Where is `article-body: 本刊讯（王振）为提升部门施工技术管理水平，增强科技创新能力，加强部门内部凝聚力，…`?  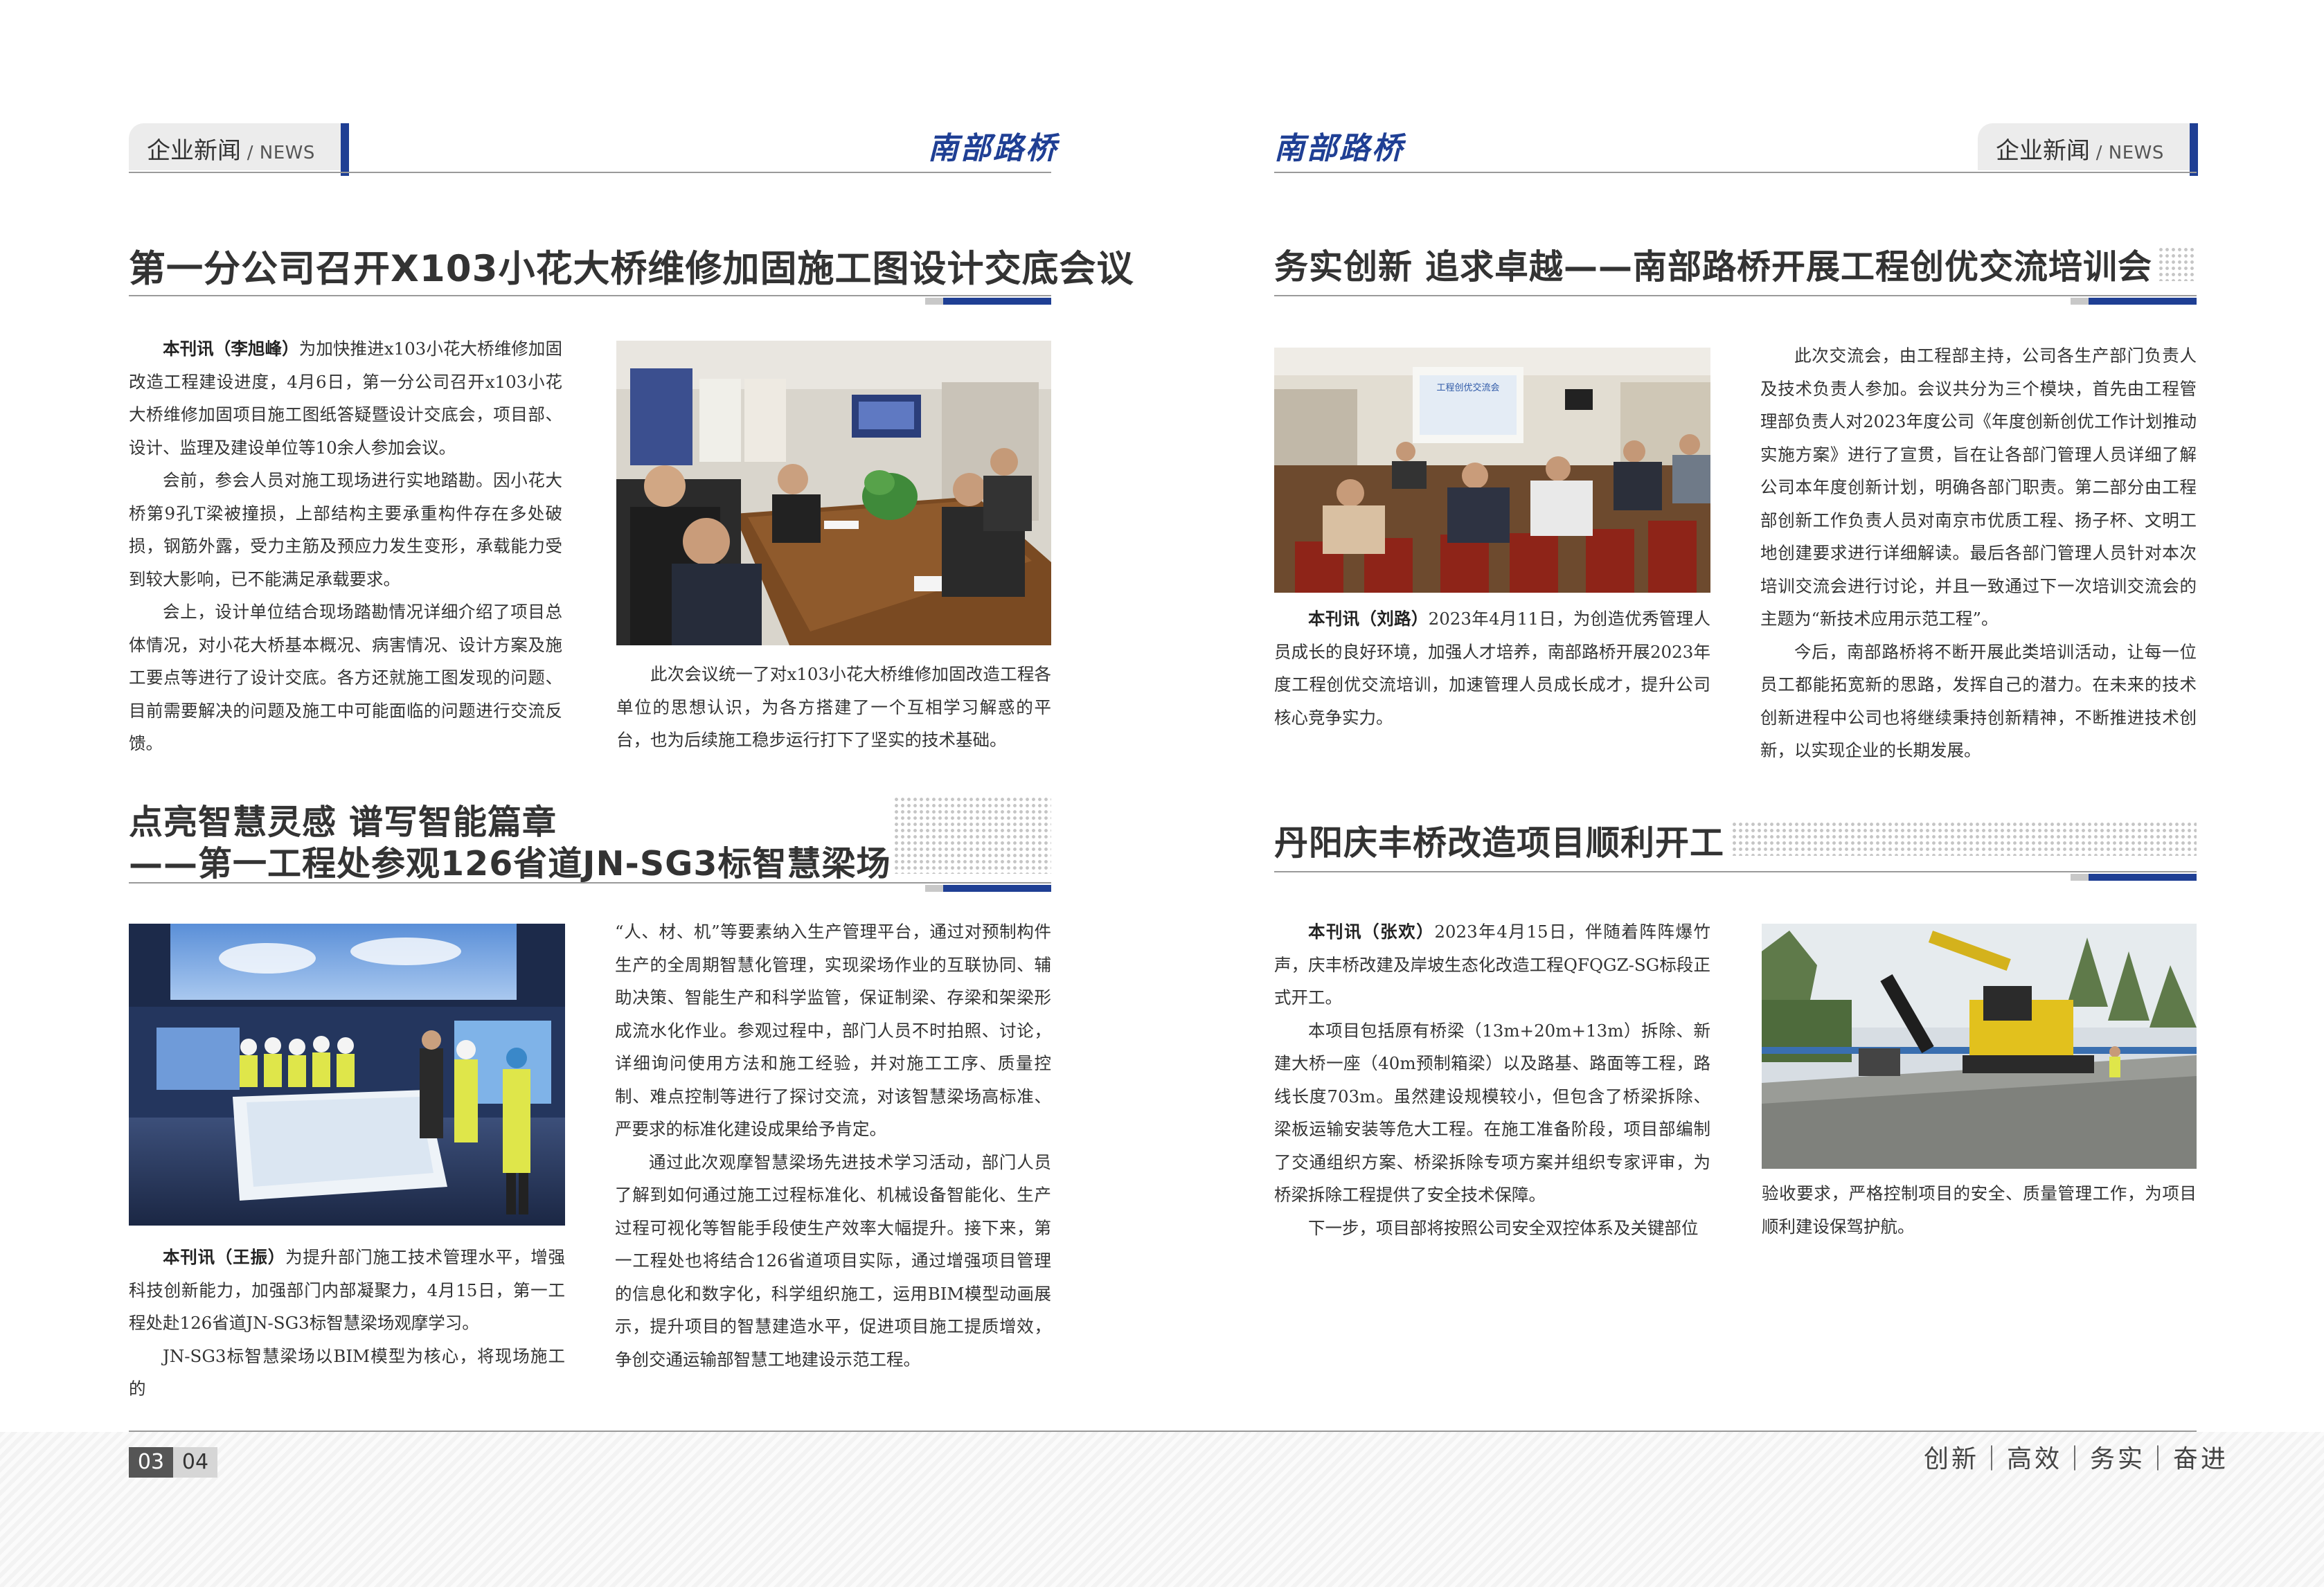
article-body: 本刊讯（王振）为提升部门施工技术管理水平，增强科技创新能力，加强部门内部凝聚力，… is located at coordinates (347, 1323).